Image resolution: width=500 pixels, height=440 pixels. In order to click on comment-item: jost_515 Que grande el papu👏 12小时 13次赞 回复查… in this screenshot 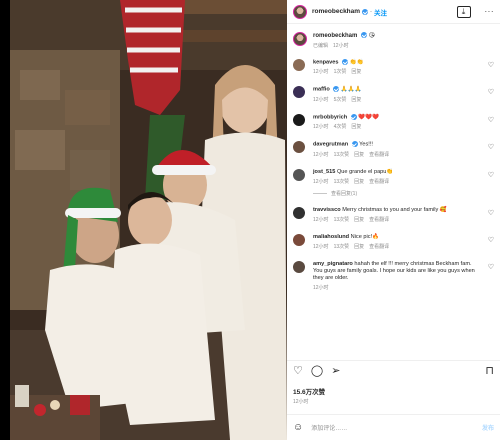, I will do `click(393, 177)`.